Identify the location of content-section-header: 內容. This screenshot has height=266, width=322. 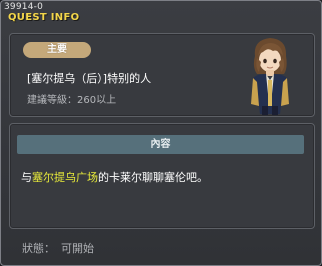
(160, 144).